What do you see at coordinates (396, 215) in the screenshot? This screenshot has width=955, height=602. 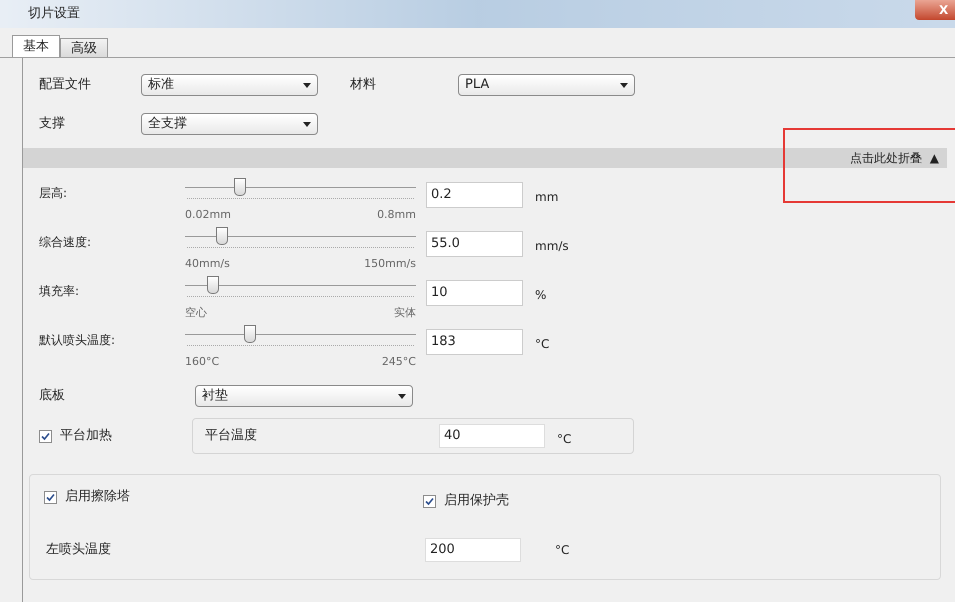 I see `slider-max-label: 0.8mm` at bounding box center [396, 215].